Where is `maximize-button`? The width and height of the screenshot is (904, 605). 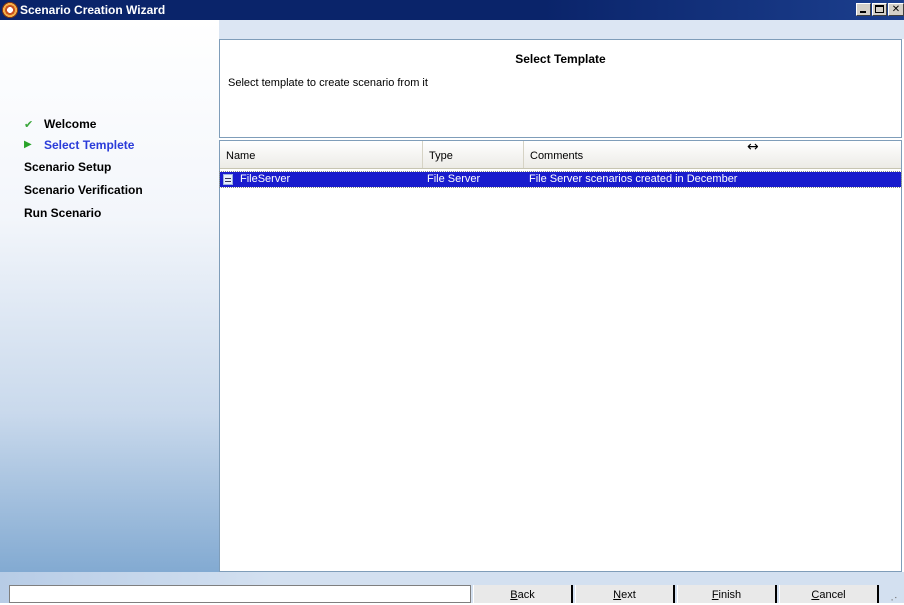
maximize-button is located at coordinates (879, 9).